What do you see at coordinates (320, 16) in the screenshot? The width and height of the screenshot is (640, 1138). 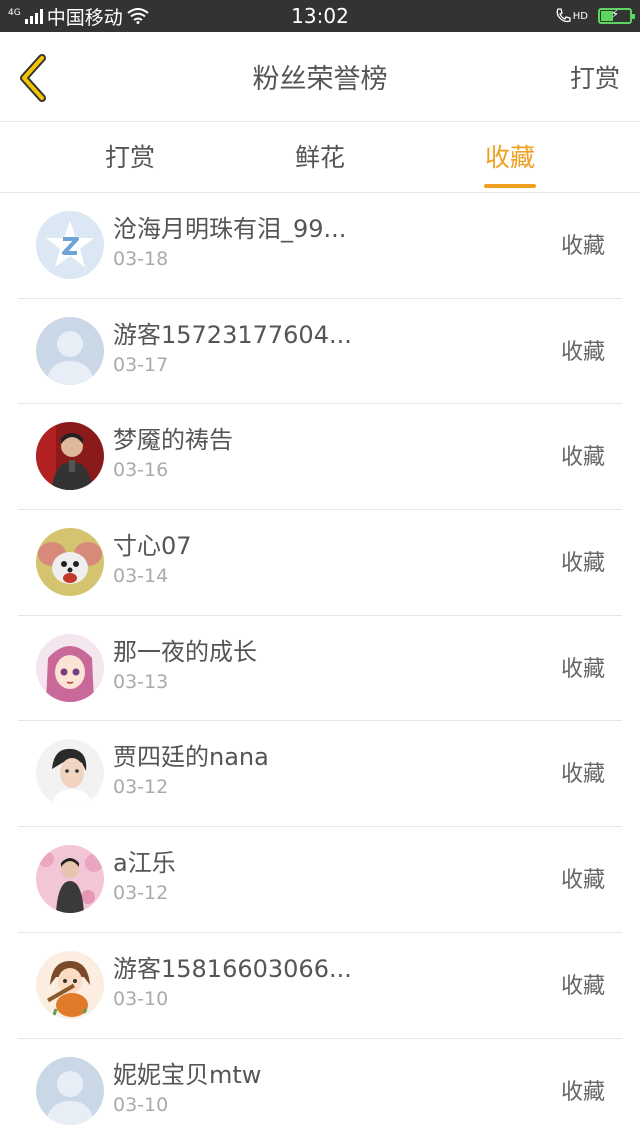 I see `status-bar: 4G 中国移动 13:02 HD ⚡` at bounding box center [320, 16].